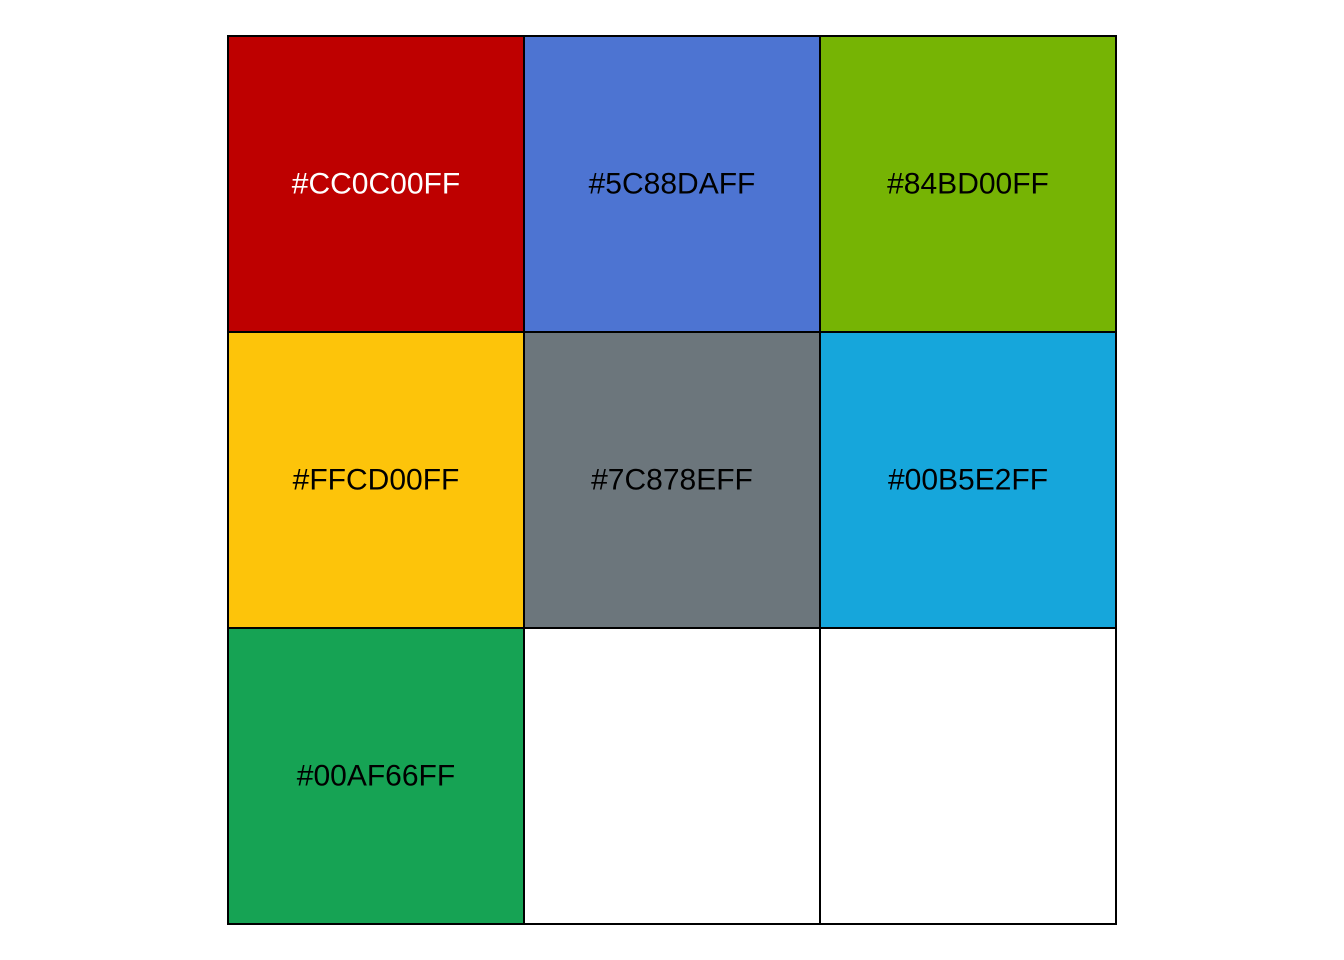 Image resolution: width=1344 pixels, height=960 pixels. I want to click on swatch-label: #00B5E2FF, so click(968, 480).